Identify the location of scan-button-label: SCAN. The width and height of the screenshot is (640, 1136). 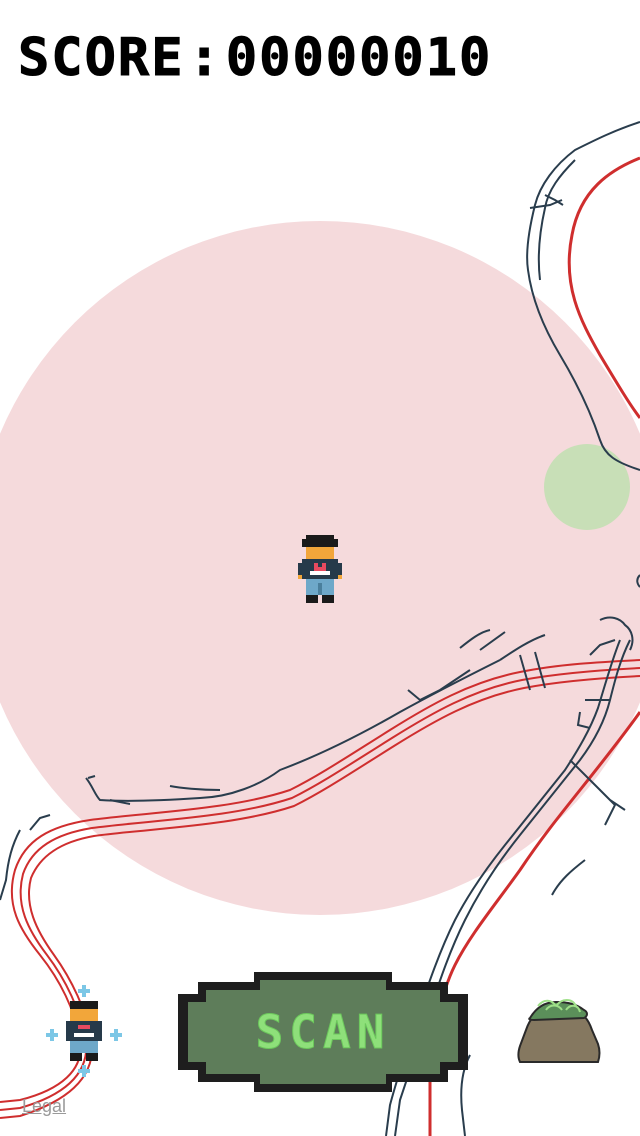
(323, 1032).